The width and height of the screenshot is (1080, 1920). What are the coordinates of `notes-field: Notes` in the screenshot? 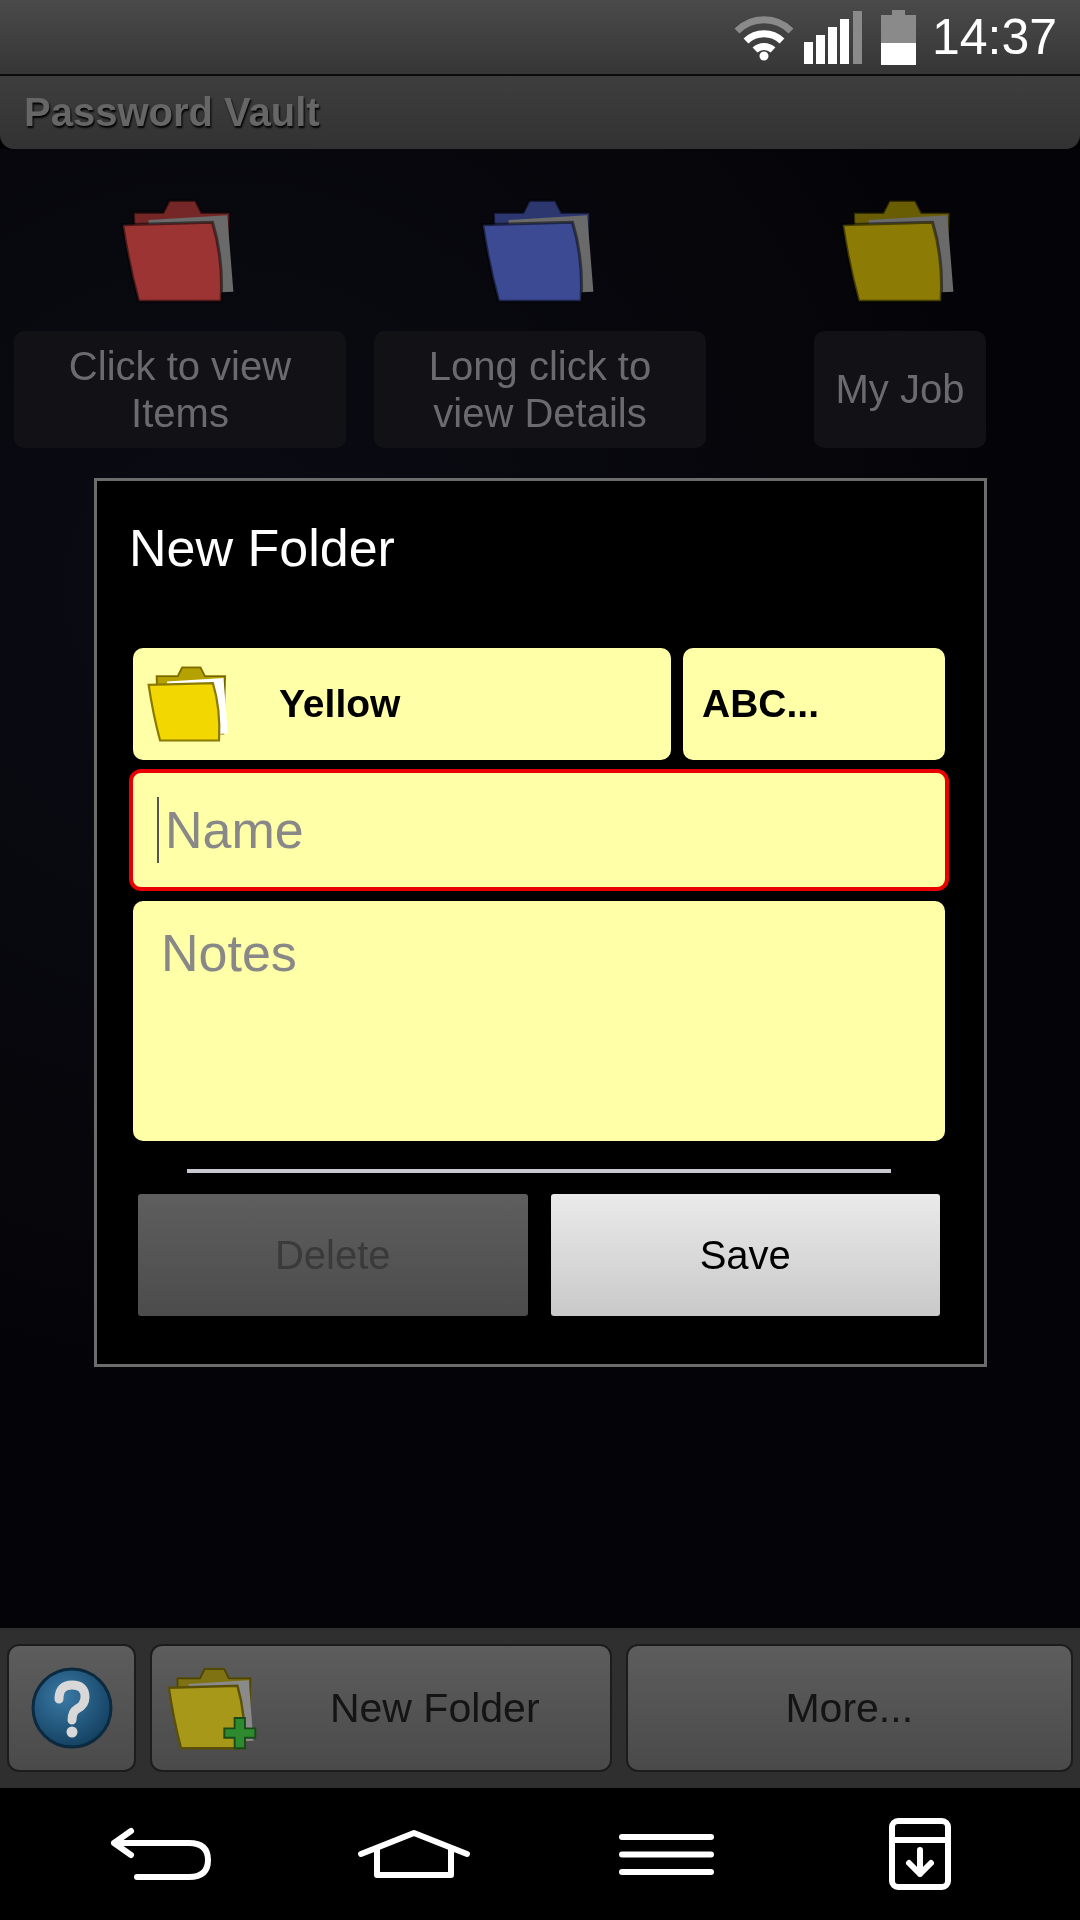 It's located at (539, 1021).